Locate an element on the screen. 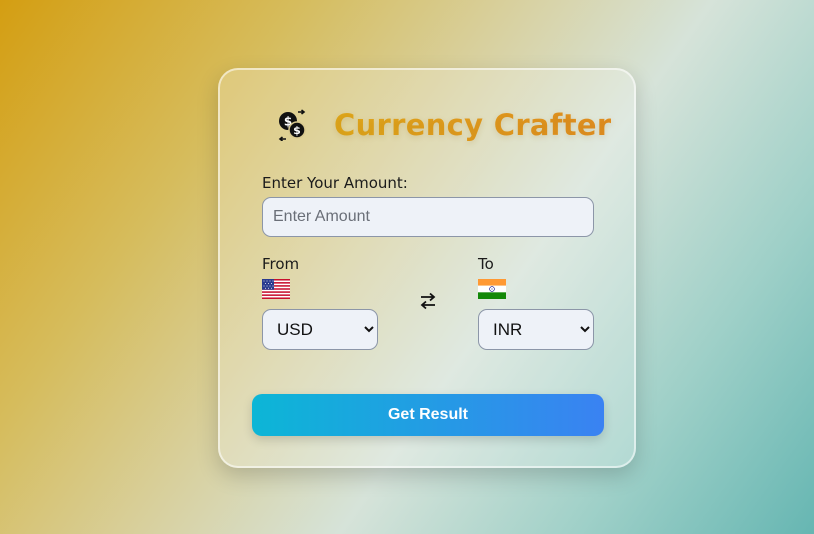  get-result-button: Get Result is located at coordinates (428, 415).